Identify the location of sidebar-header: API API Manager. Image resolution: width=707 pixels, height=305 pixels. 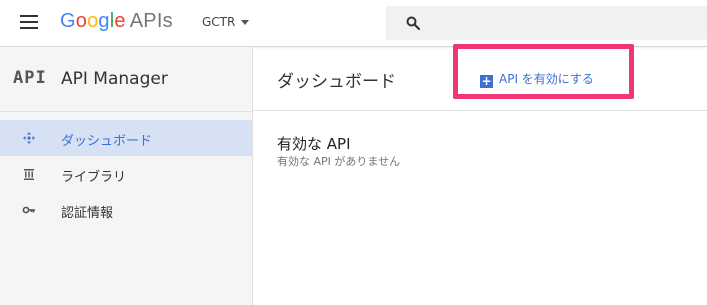
(126, 79).